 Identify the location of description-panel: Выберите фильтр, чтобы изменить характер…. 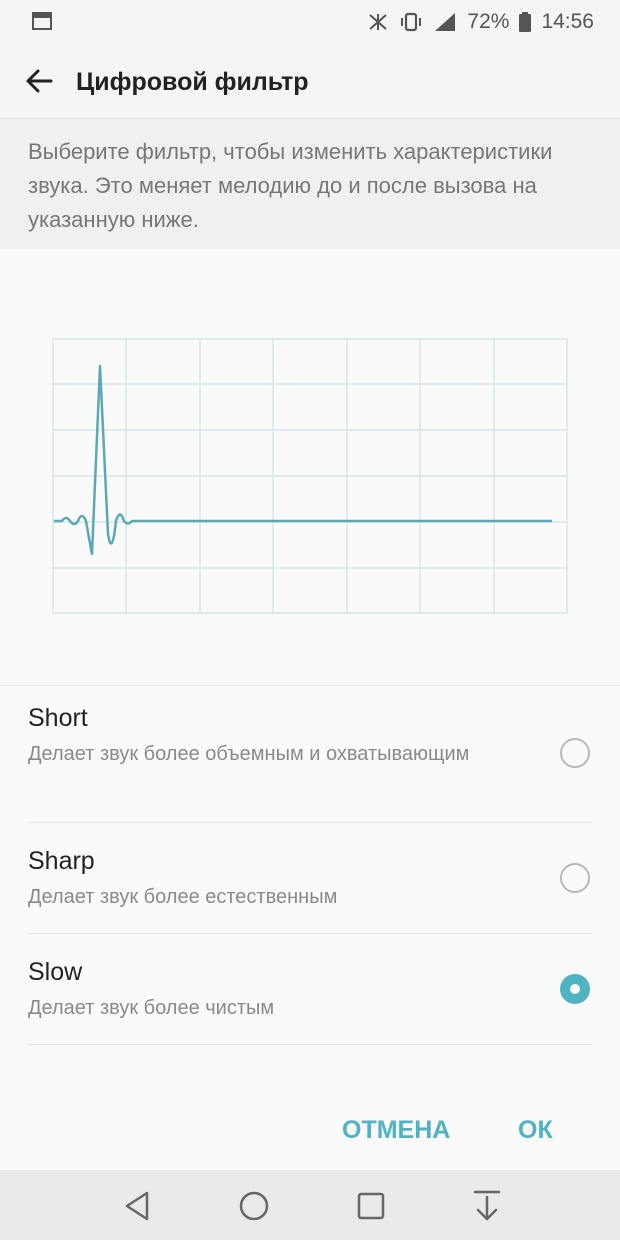
(310, 184).